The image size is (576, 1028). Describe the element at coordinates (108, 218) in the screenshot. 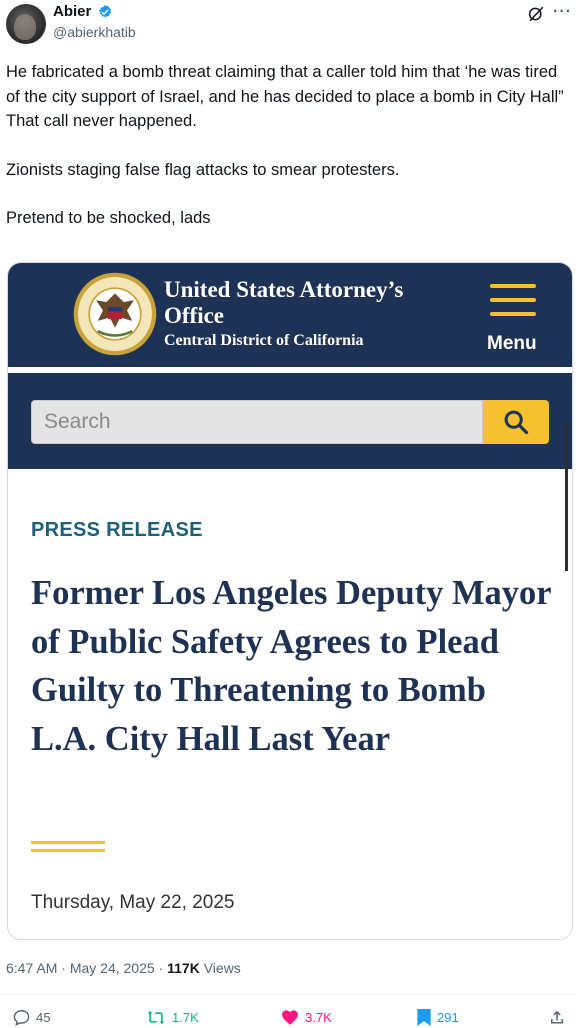

I see `tweet-paragraph: Pretend to be shocked, lads` at that location.